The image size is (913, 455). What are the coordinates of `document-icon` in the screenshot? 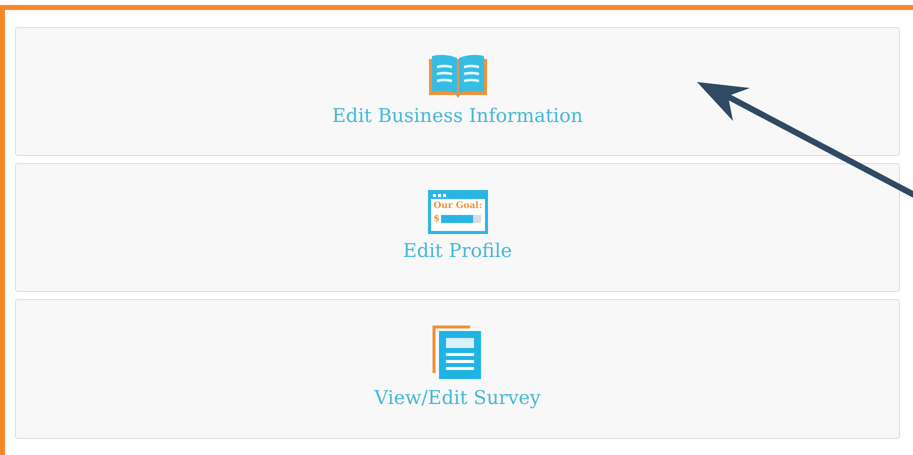 It's located at (458, 353).